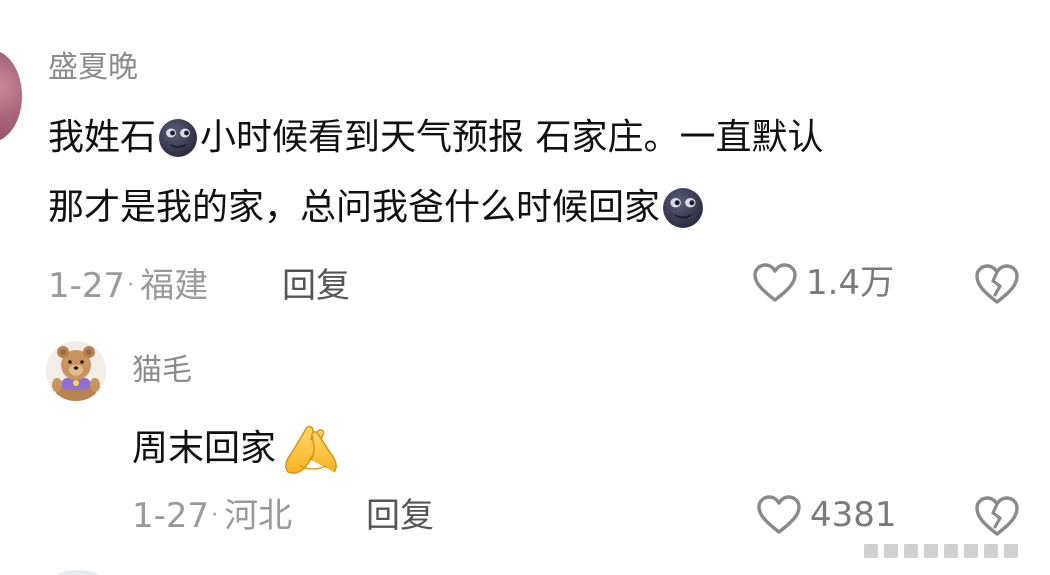 This screenshot has width=1050, height=575. What do you see at coordinates (435, 173) in the screenshot?
I see `comment-body: 我姓石 小时候看到天气预报 石家庄。一直默认 那才是我的家，总问我爸什么时候回家` at bounding box center [435, 173].